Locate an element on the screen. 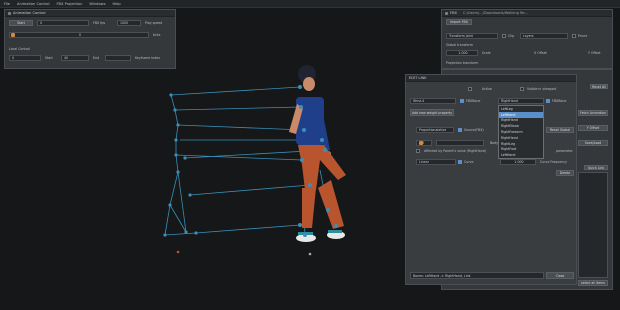  source-bone-toggle is located at coordinates (462, 101).